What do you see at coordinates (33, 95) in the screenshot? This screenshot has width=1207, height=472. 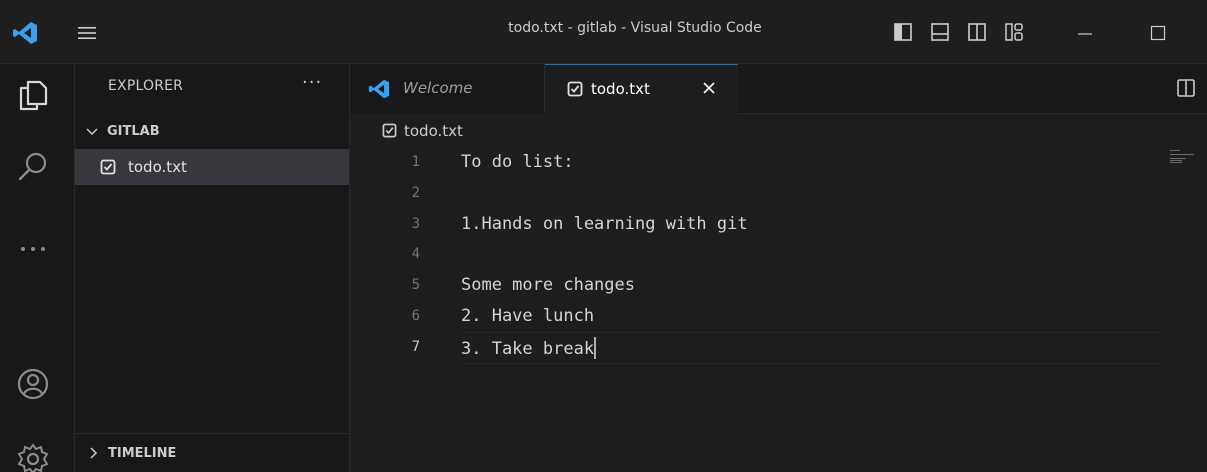 I see `explorer-files-icon` at bounding box center [33, 95].